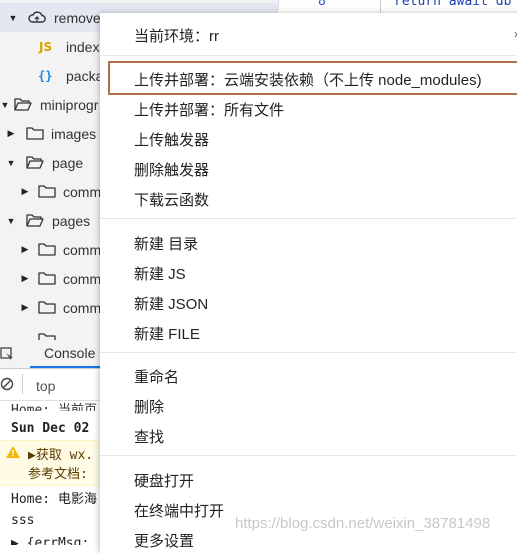 Image resolution: width=517 pixels, height=553 pixels. What do you see at coordinates (50, 540) in the screenshot?
I see `console-log-line: ▶ {errMsg:` at bounding box center [50, 540].